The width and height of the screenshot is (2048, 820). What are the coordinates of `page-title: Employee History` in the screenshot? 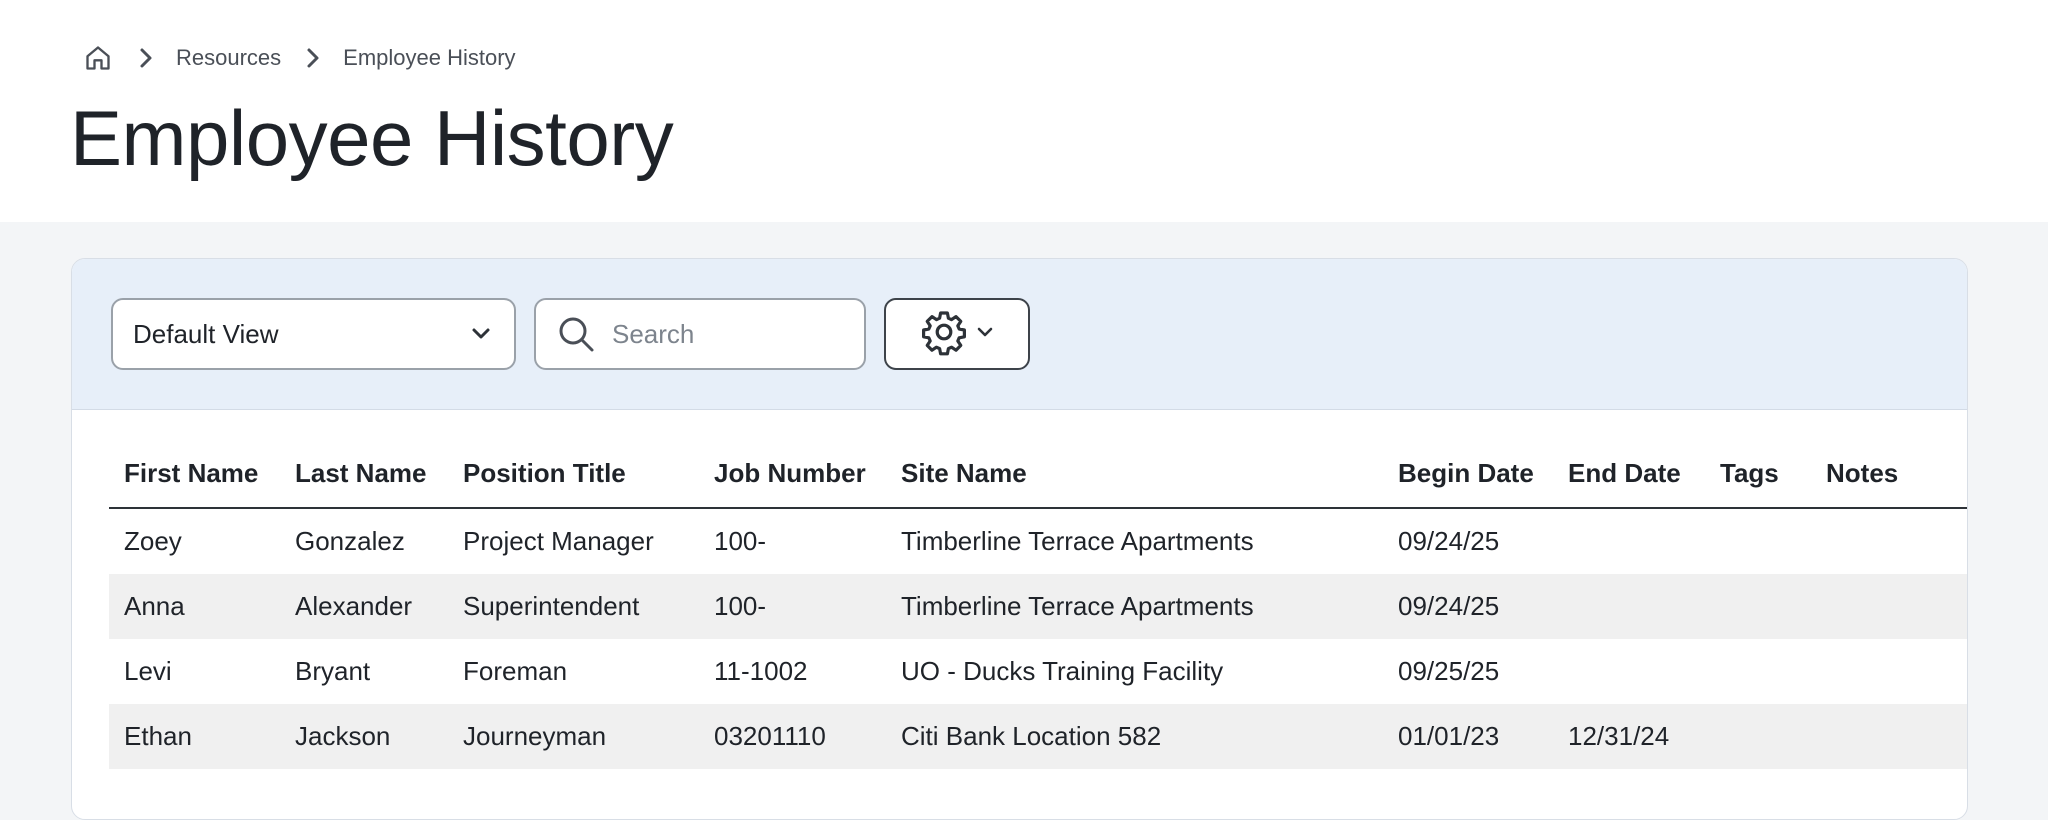 It's located at (372, 138).